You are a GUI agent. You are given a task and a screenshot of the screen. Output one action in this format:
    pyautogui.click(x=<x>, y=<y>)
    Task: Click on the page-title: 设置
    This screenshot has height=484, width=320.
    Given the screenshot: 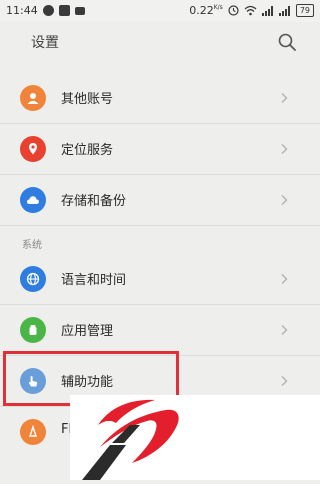 What is the action you would take?
    pyautogui.click(x=45, y=43)
    